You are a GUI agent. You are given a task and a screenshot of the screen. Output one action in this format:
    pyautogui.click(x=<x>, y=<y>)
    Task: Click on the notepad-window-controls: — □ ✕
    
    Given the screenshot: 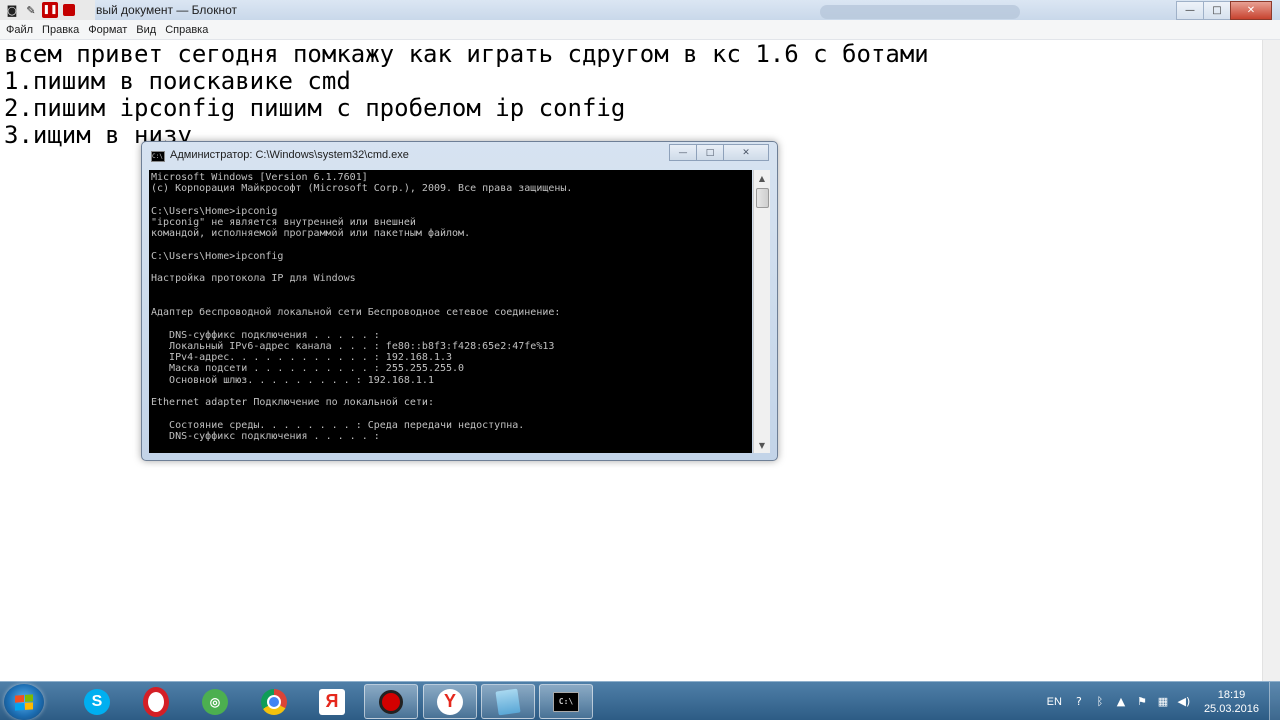 What is the action you would take?
    pyautogui.click(x=1224, y=10)
    